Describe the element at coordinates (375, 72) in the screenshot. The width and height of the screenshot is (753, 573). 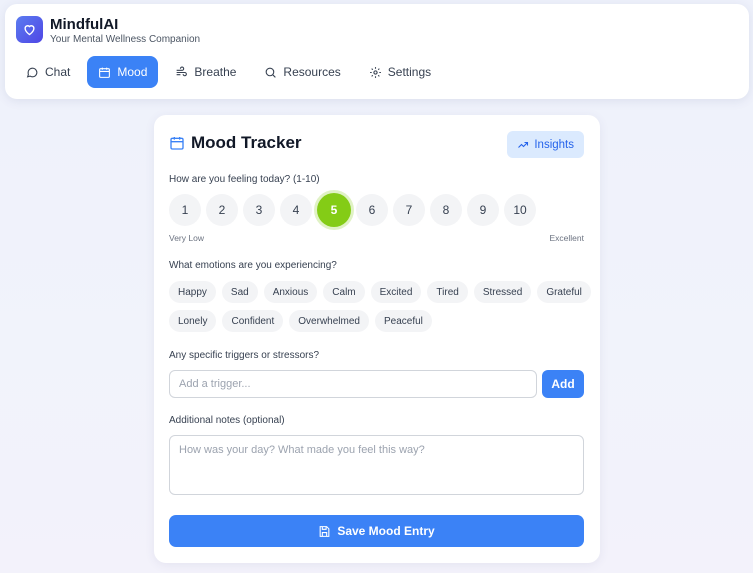
I see `gear-icon` at that location.